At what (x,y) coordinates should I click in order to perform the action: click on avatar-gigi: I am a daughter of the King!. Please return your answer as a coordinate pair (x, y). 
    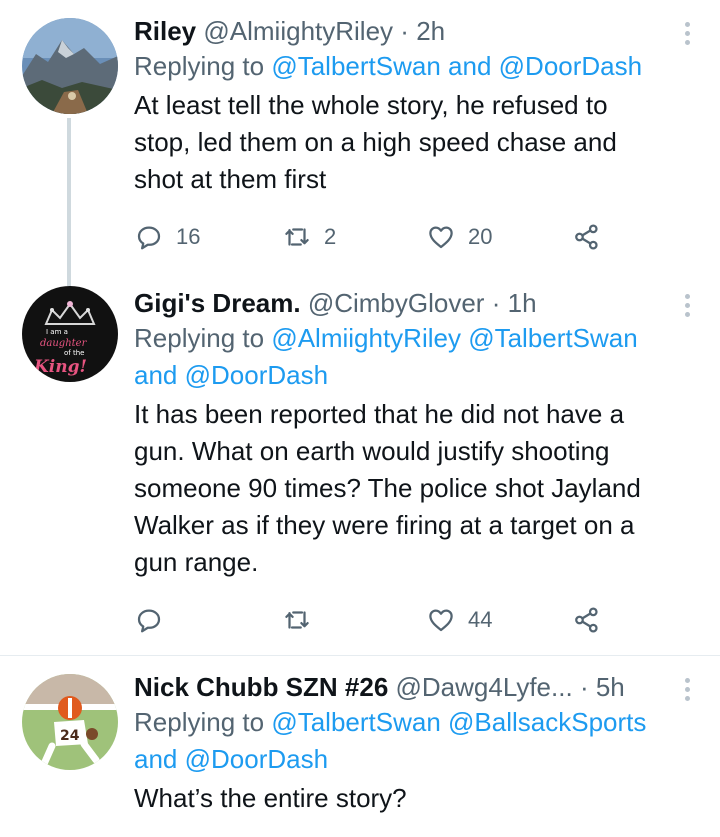
    Looking at the image, I should click on (70, 334).